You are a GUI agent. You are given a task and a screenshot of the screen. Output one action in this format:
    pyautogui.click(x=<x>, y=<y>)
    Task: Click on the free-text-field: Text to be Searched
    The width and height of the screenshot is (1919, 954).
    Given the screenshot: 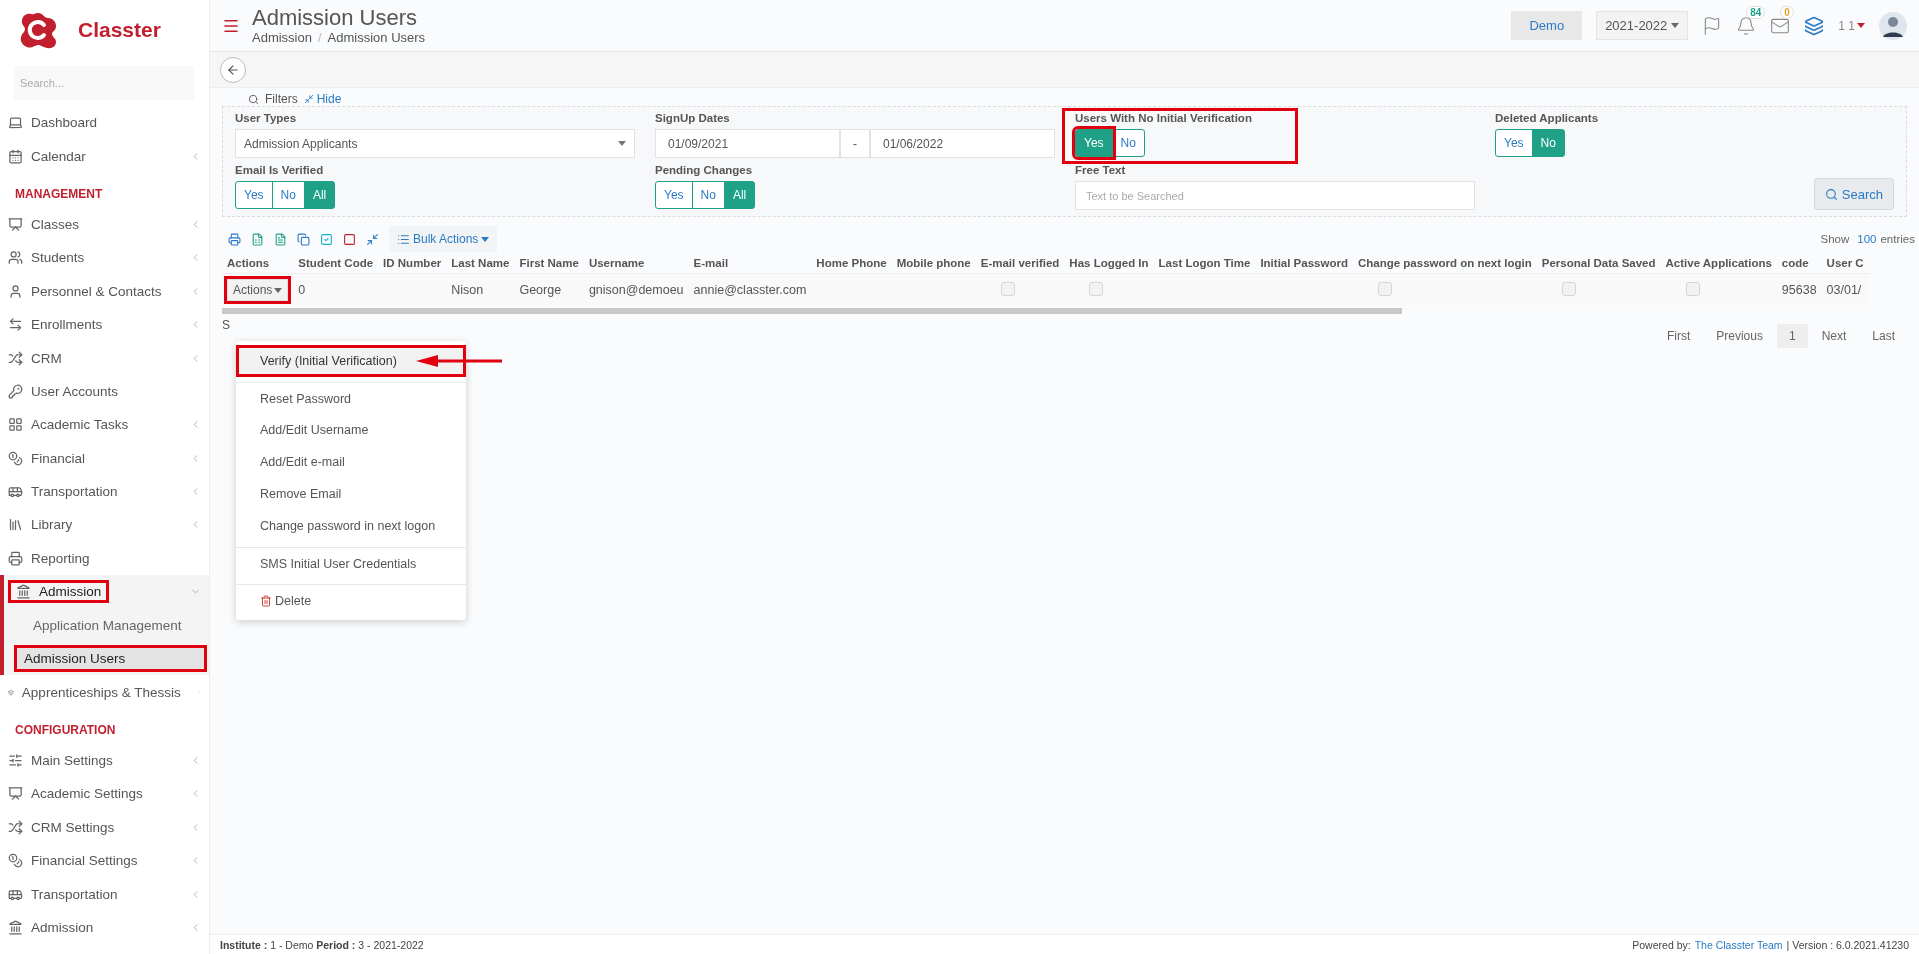 What is the action you would take?
    pyautogui.click(x=1275, y=195)
    